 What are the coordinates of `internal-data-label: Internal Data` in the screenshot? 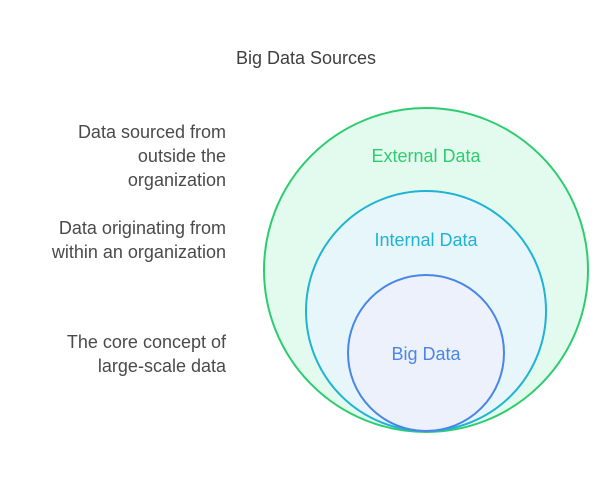 It's located at (426, 240).